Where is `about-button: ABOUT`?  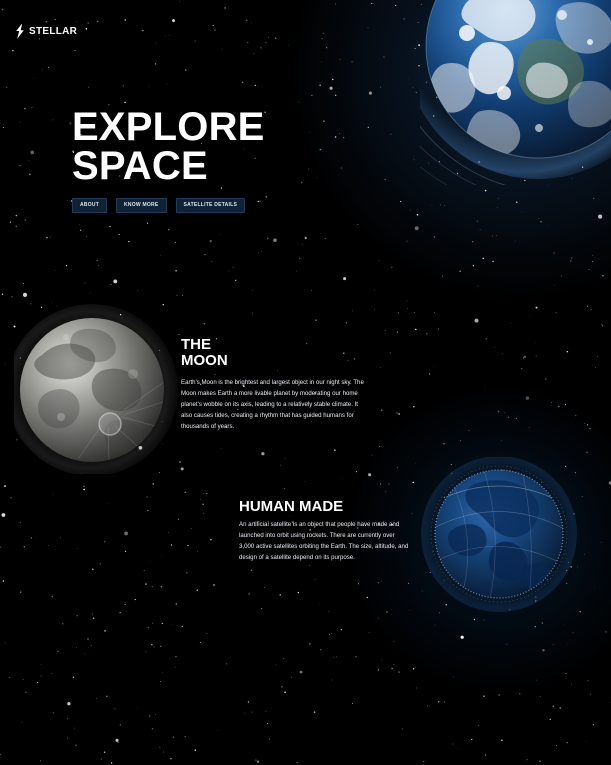 about-button: ABOUT is located at coordinates (90, 205).